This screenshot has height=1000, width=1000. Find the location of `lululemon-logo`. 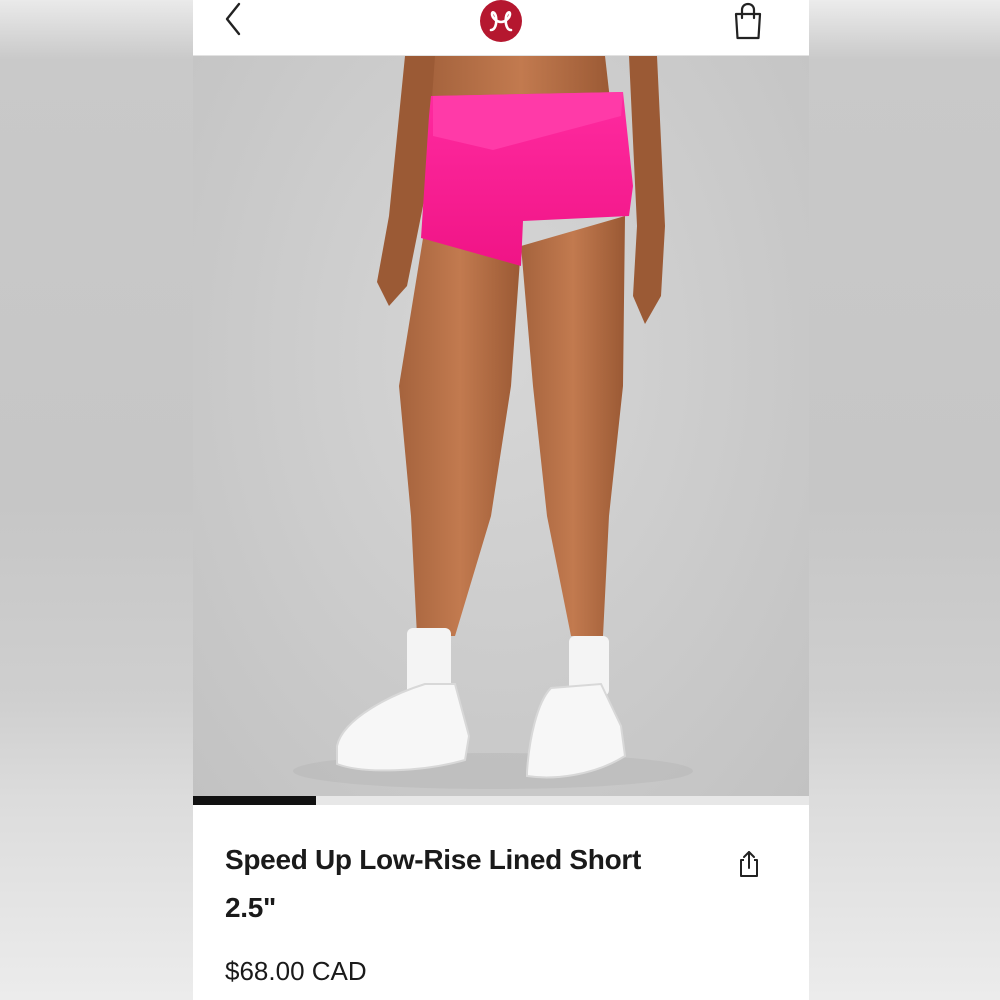

lululemon-logo is located at coordinates (501, 21).